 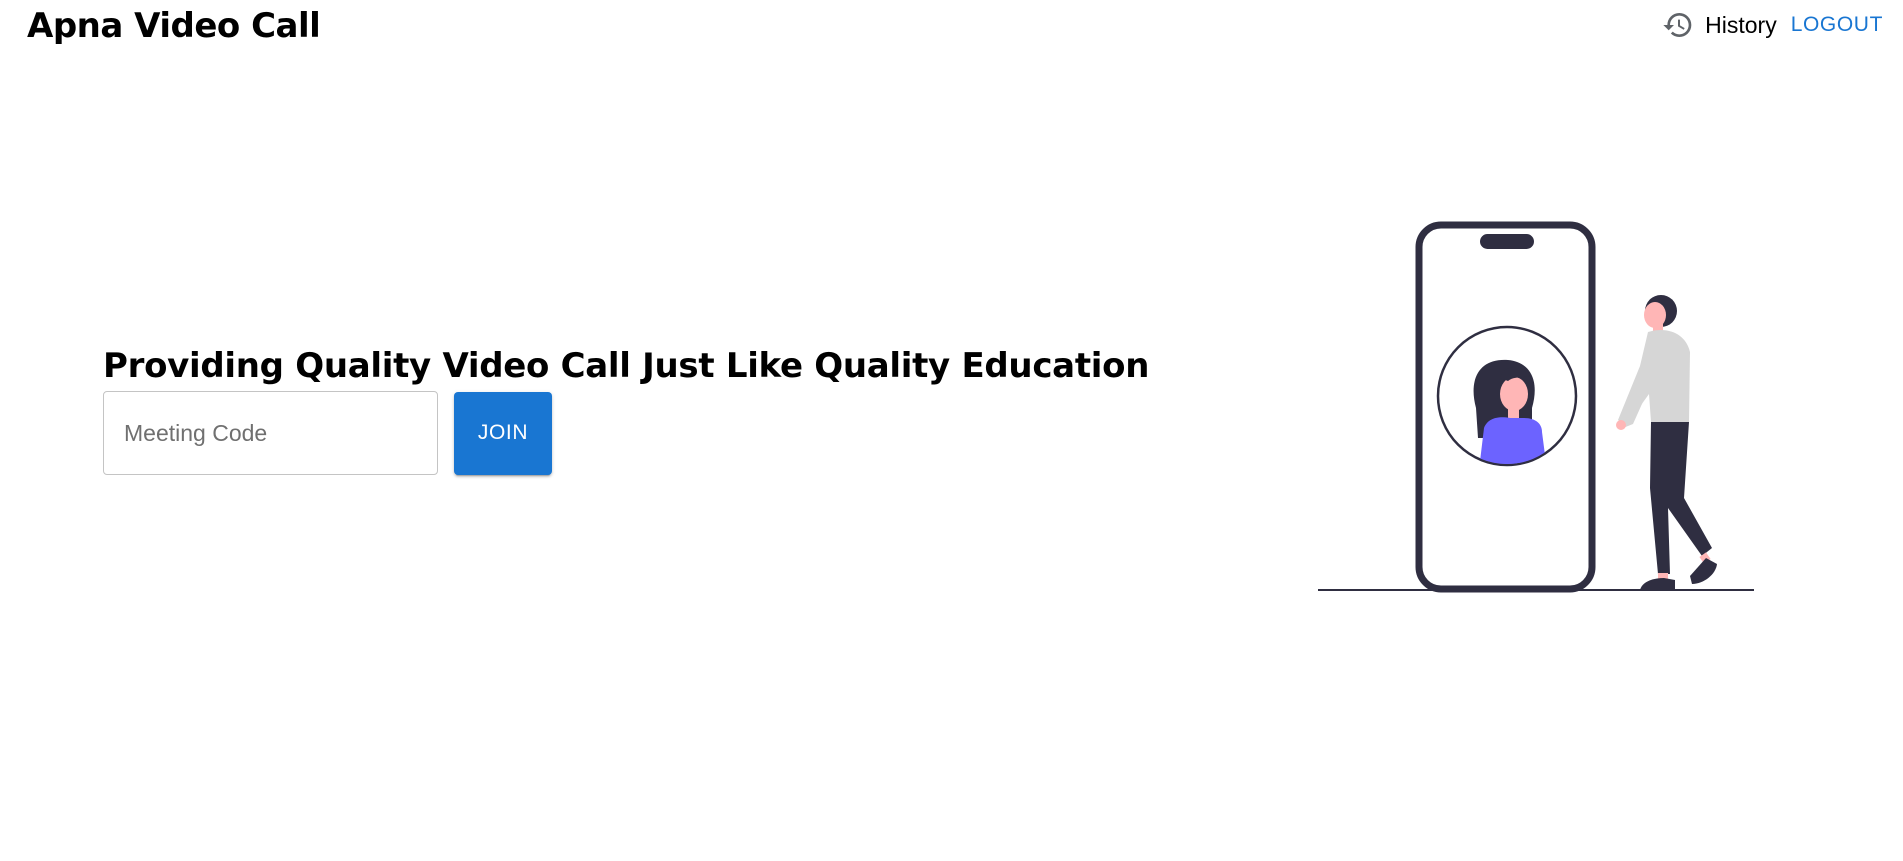 I want to click on history-button: History, so click(x=1719, y=25).